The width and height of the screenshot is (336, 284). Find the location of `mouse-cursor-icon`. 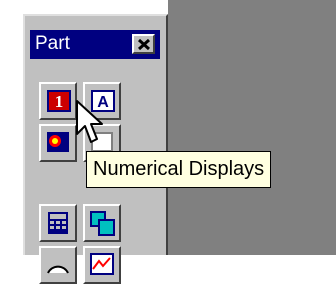

mouse-cursor-icon is located at coordinates (89, 121).